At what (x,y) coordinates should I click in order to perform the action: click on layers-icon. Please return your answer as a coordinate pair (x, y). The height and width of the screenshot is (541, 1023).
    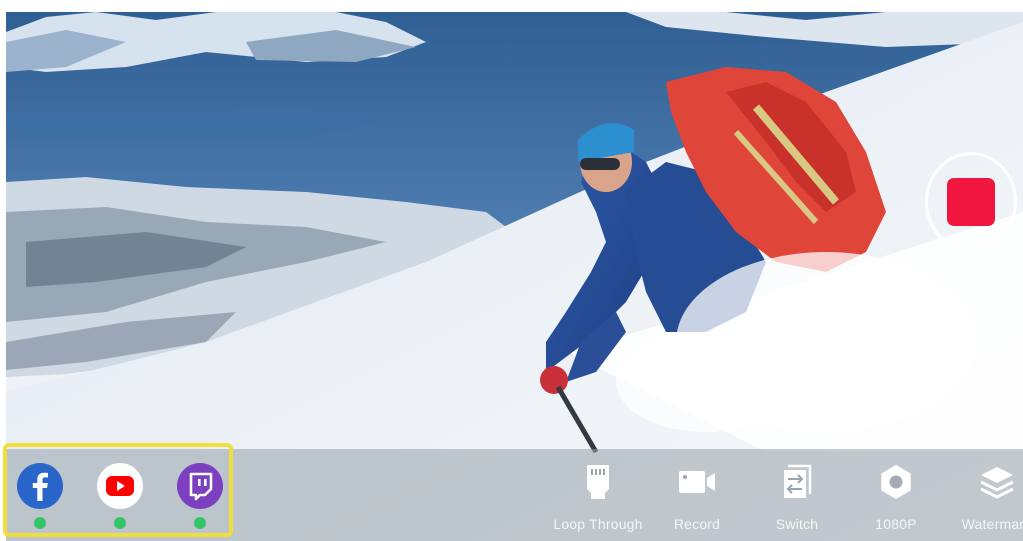
    Looking at the image, I should click on (997, 482).